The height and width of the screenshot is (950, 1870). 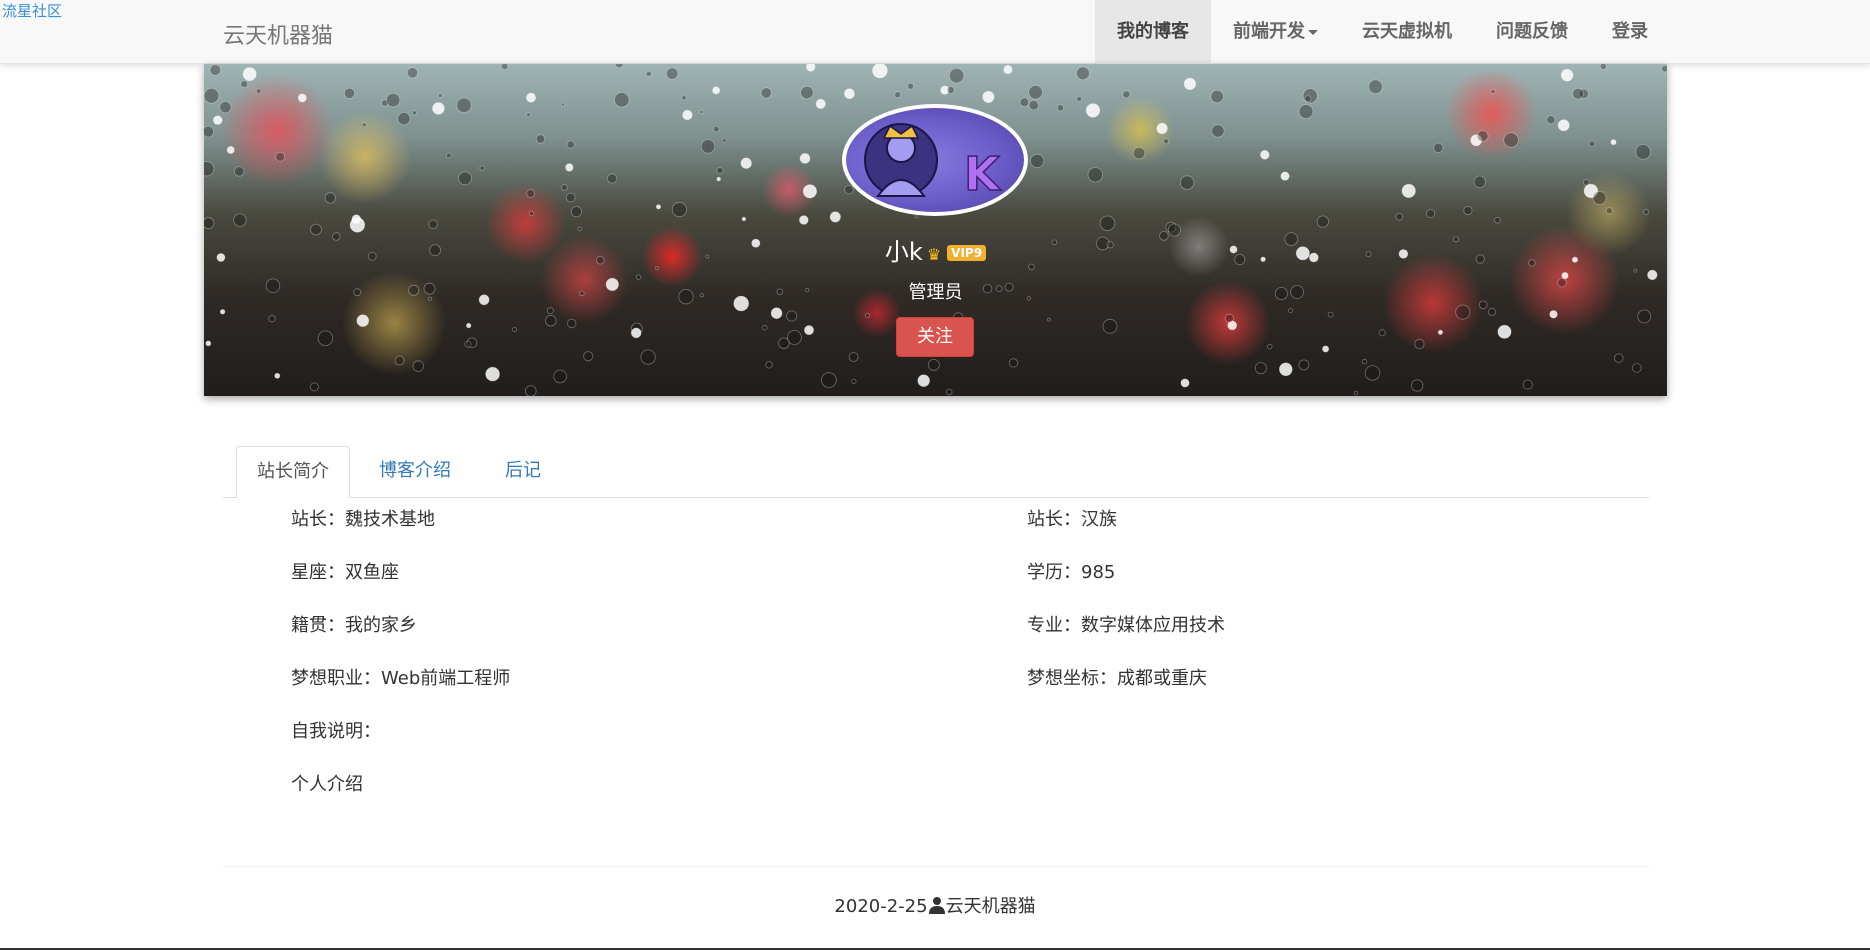 What do you see at coordinates (935, 160) in the screenshot?
I see `avatar: K` at bounding box center [935, 160].